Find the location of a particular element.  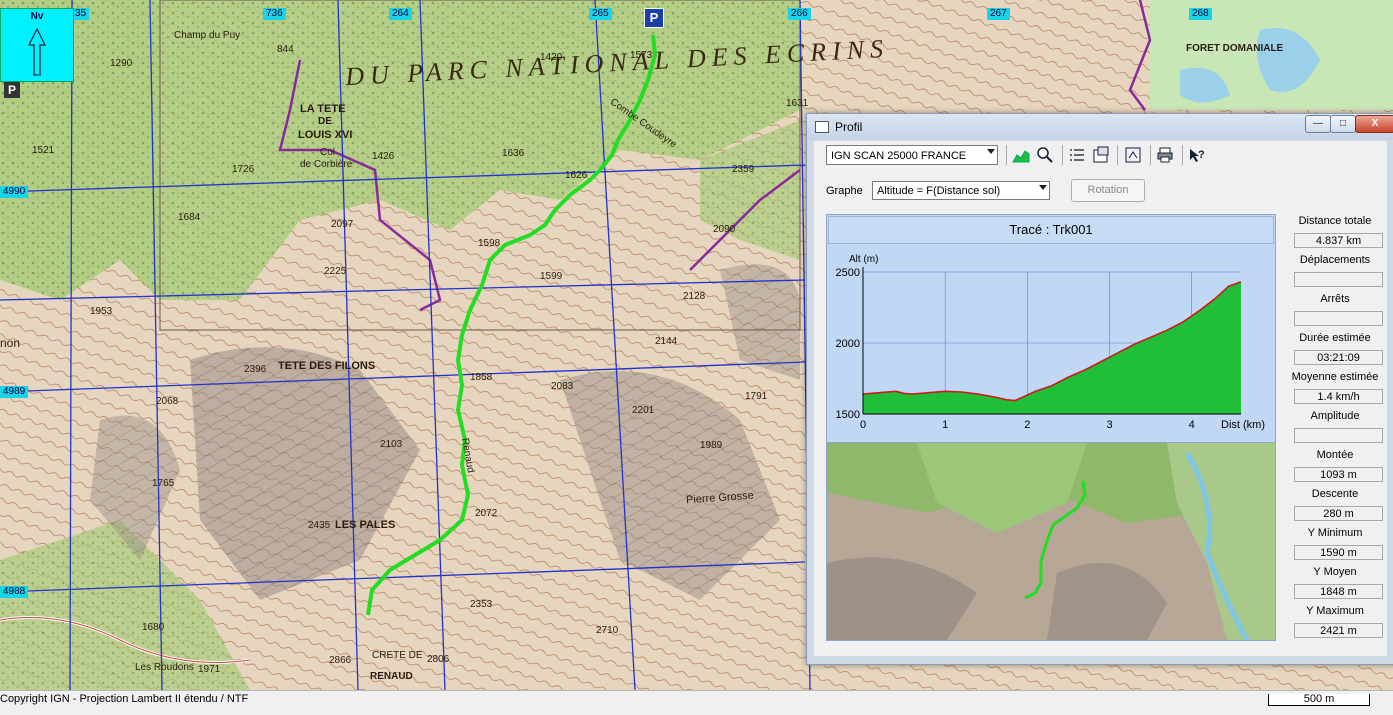

spot-height: 2806 is located at coordinates (438, 659).